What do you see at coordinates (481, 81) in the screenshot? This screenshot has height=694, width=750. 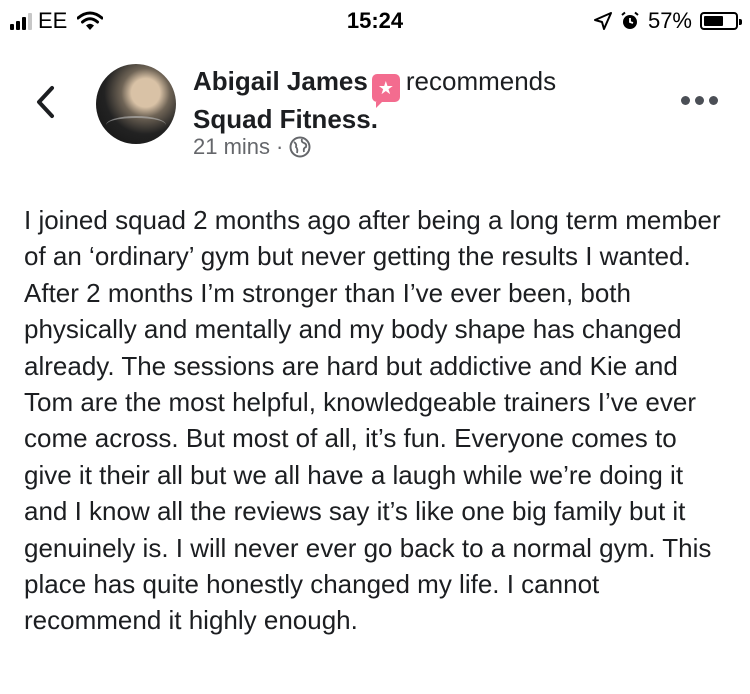 I see `action-text: recommends` at bounding box center [481, 81].